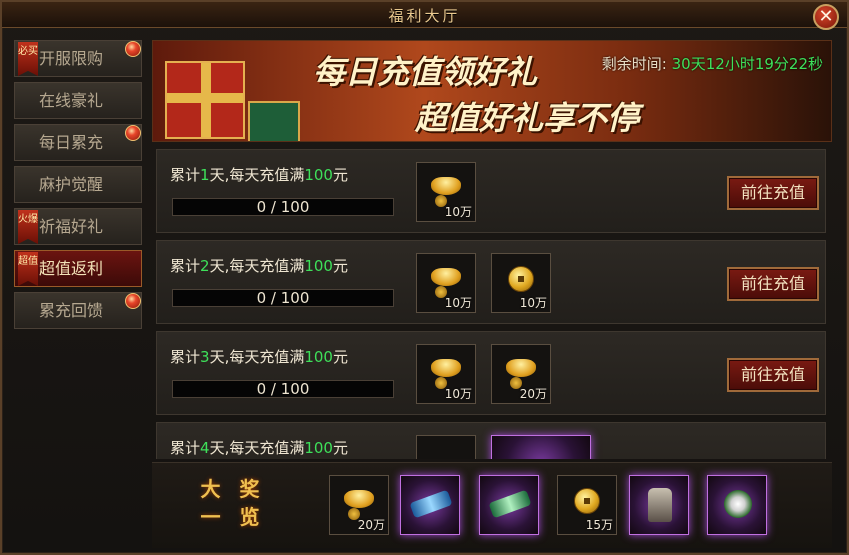  I want to click on sidebar-item-recharge-feedback: 累充回馈, so click(78, 310).